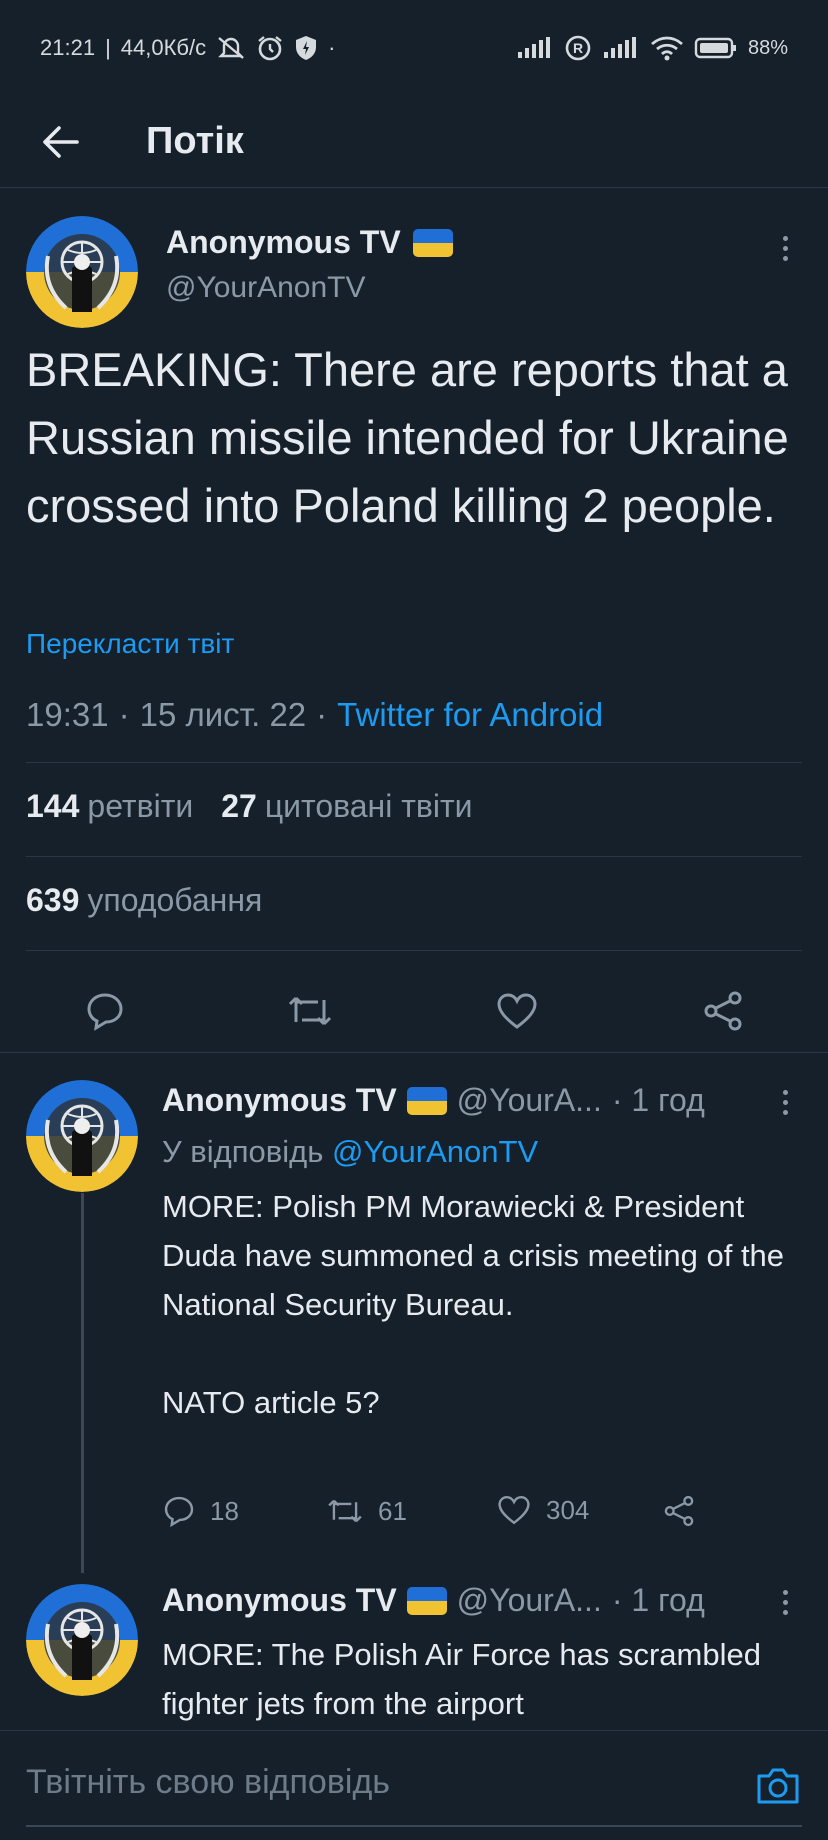 This screenshot has height=1840, width=828. I want to click on header: Потік, so click(414, 142).